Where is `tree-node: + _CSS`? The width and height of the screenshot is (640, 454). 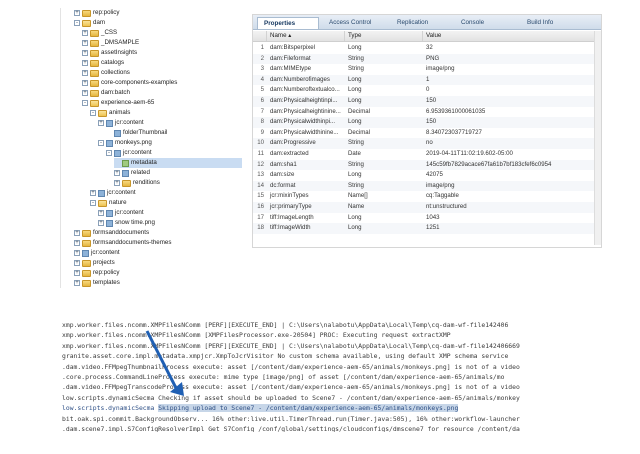 tree-node: + _CSS is located at coordinates (99, 33).